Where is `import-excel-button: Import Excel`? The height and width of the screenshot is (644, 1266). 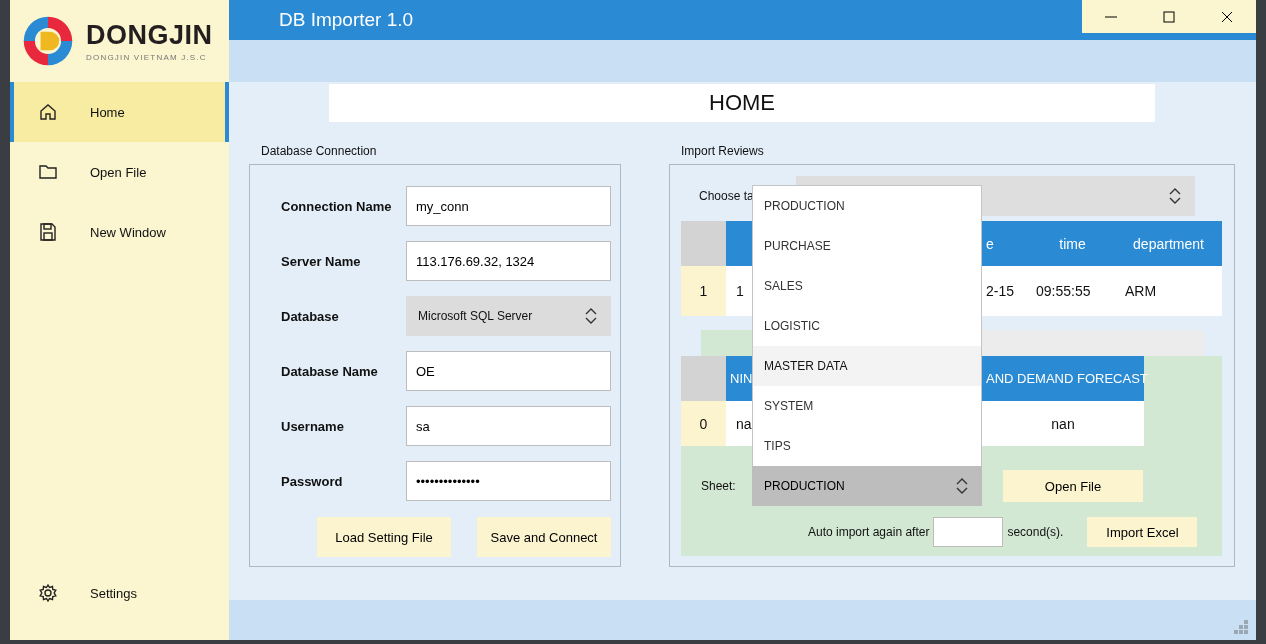
import-excel-button: Import Excel is located at coordinates (1142, 532).